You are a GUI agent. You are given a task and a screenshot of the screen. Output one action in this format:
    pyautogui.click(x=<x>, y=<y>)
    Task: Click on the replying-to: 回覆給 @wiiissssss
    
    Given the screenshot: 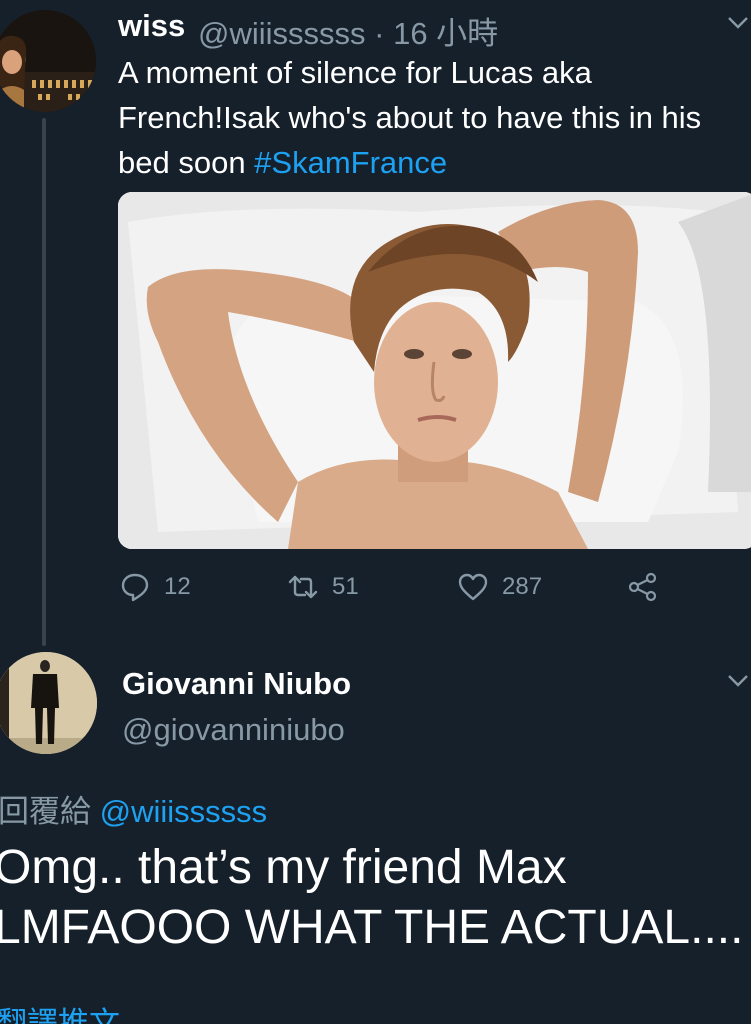 What is the action you would take?
    pyautogui.click(x=133, y=808)
    